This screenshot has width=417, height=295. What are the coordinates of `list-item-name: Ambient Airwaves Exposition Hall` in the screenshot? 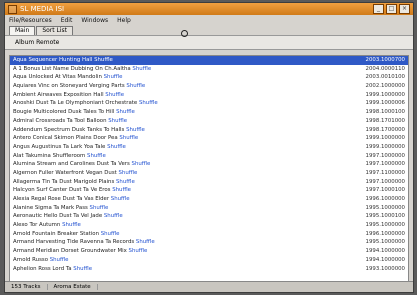 It's located at (58, 94).